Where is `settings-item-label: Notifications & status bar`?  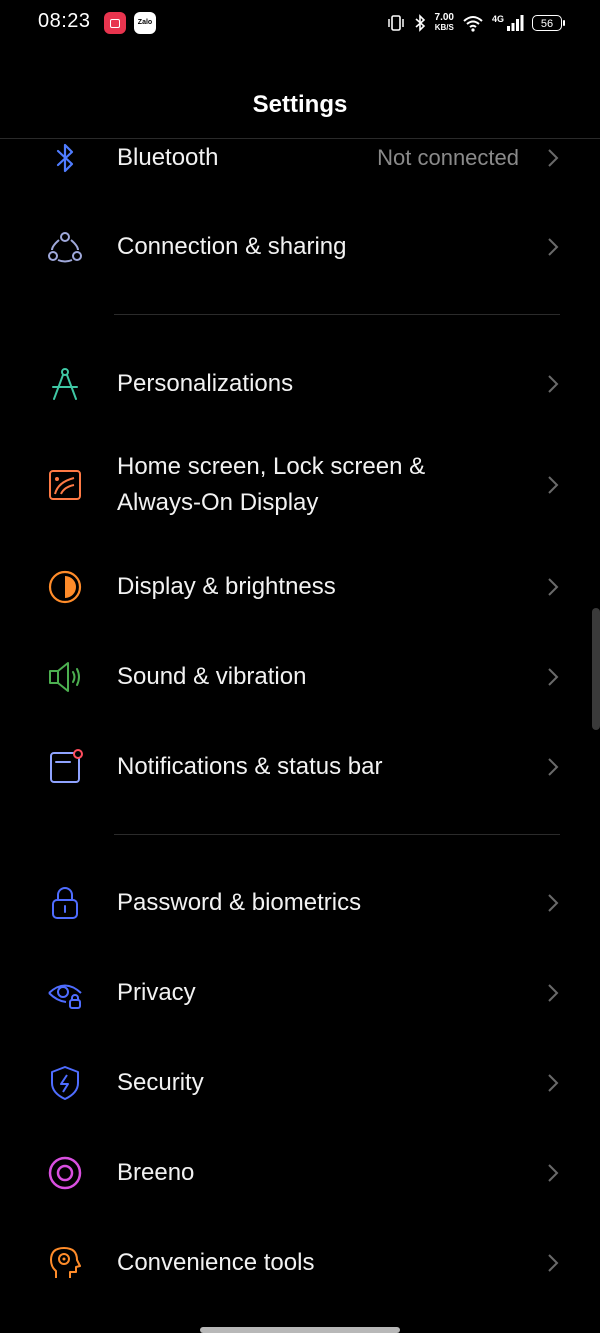 settings-item-label: Notifications & status bar is located at coordinates (250, 766).